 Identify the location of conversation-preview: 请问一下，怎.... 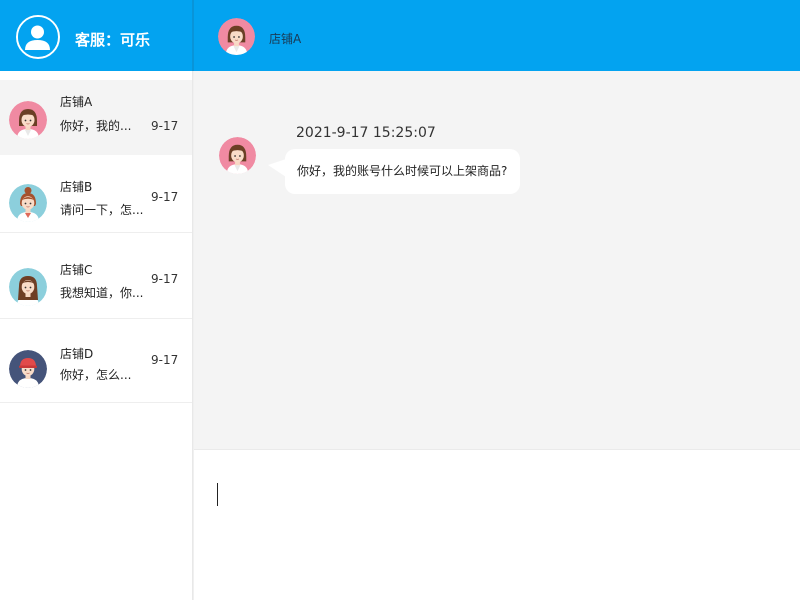
(102, 210).